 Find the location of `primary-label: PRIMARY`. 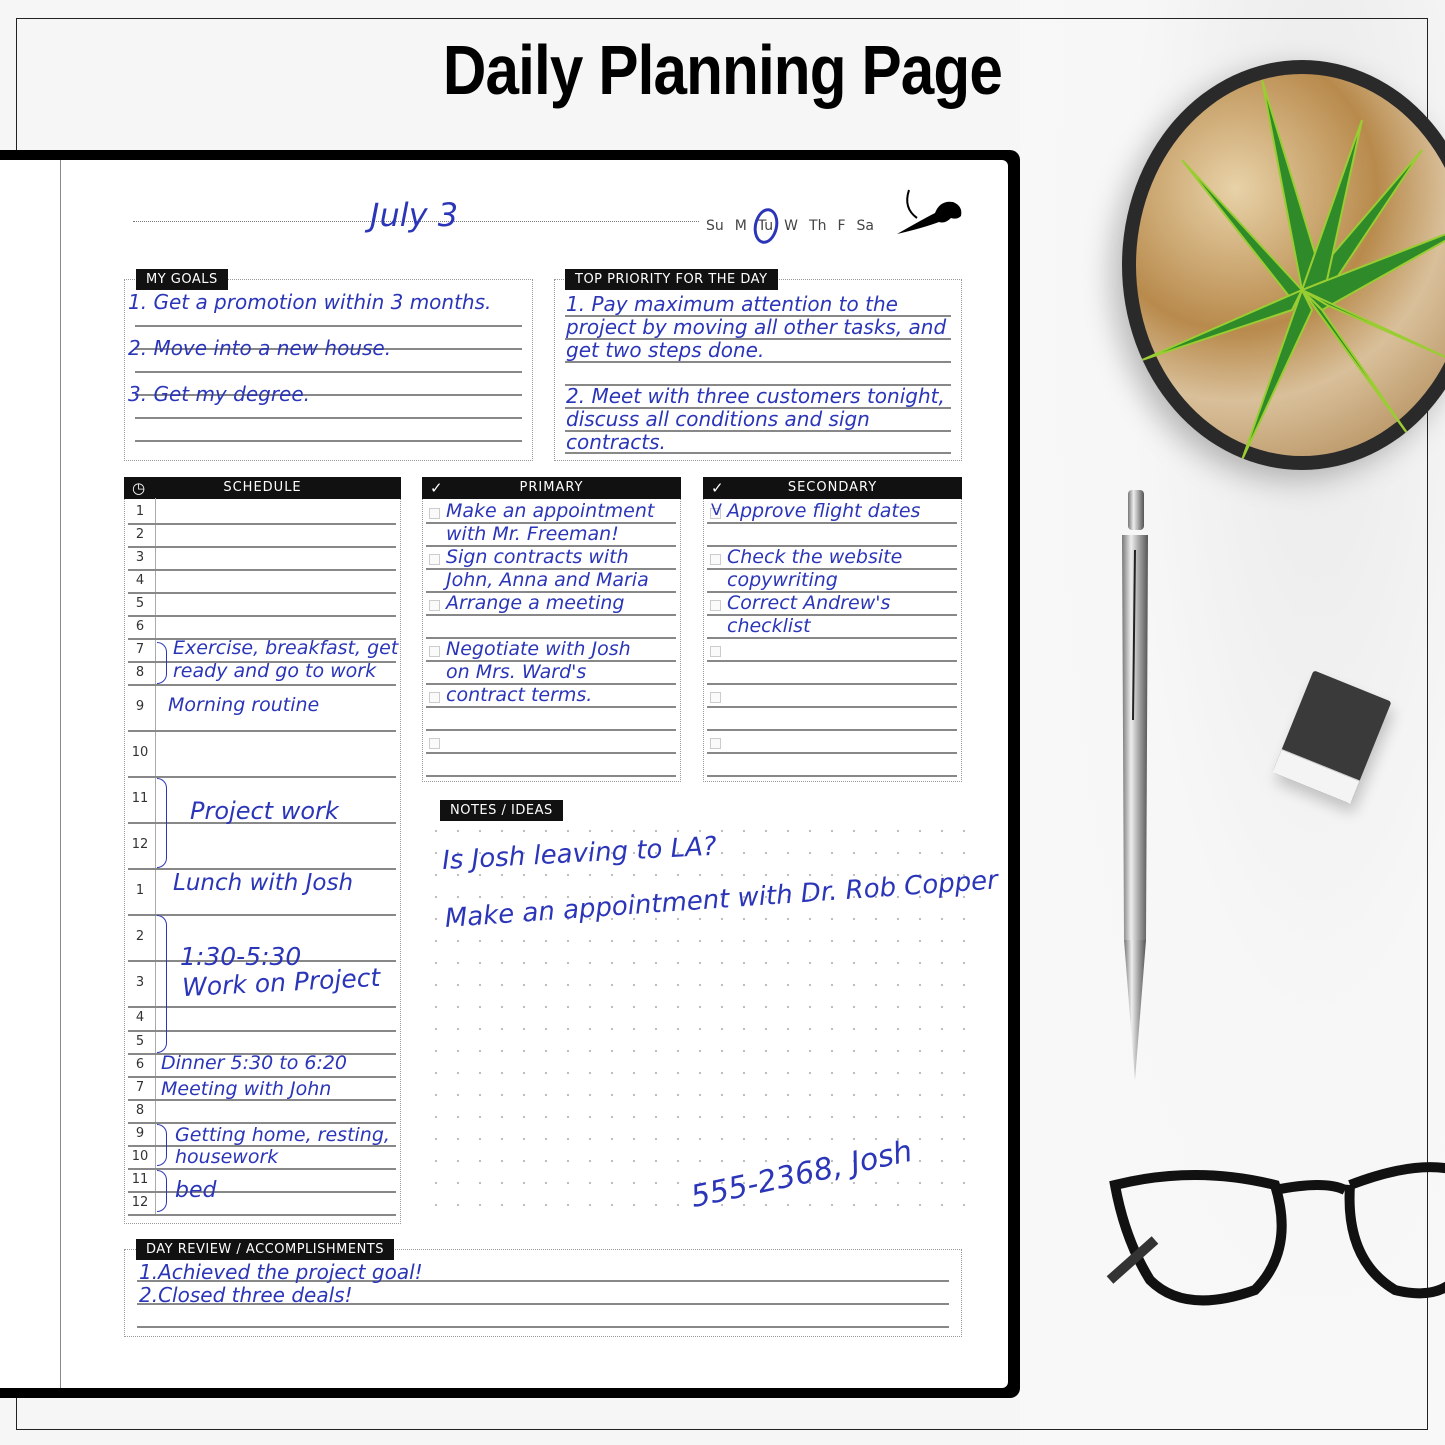

primary-label: PRIMARY is located at coordinates (551, 487).